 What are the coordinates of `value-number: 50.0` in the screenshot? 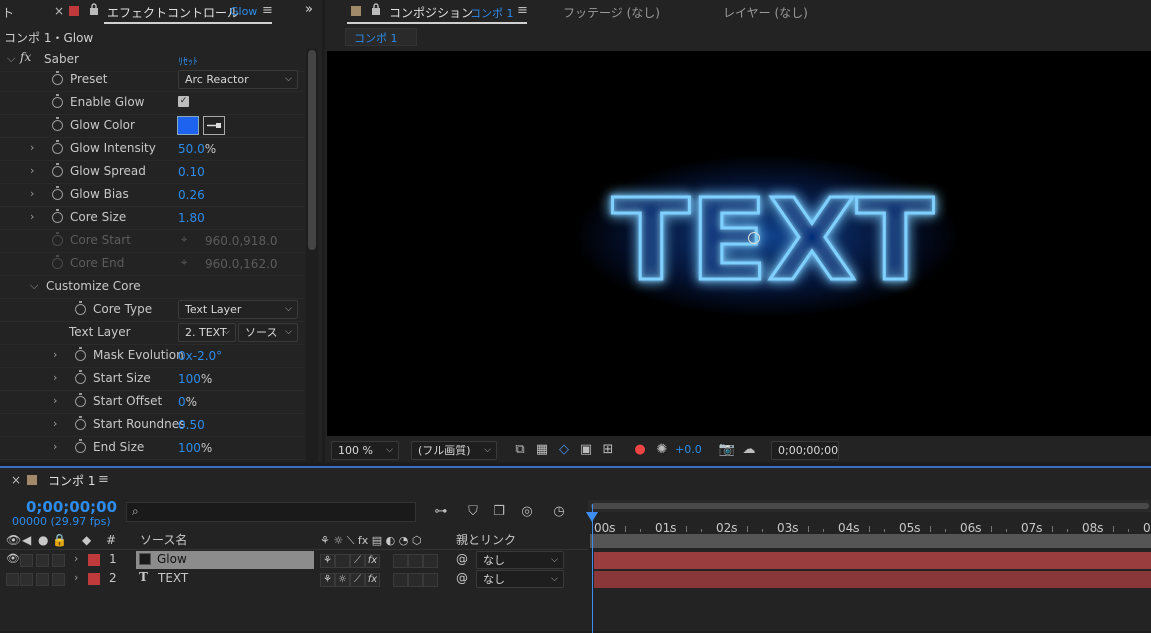 It's located at (191, 149).